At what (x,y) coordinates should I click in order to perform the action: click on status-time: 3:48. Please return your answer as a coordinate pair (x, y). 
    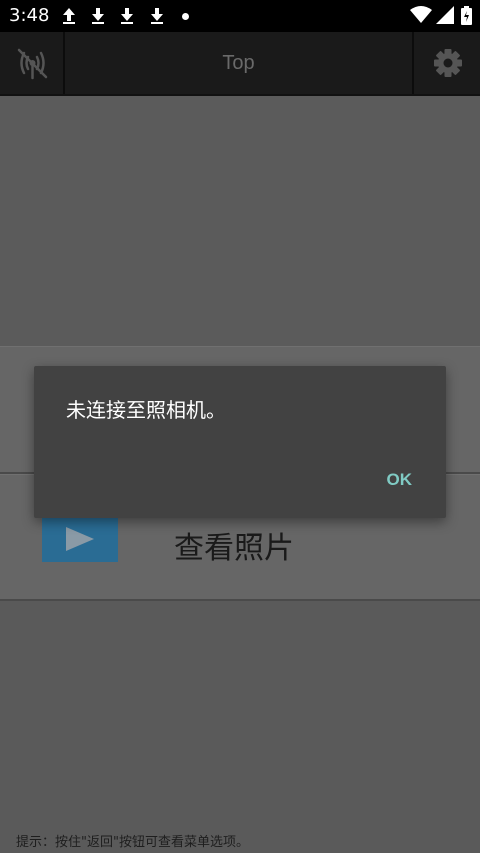
    Looking at the image, I should click on (29, 15).